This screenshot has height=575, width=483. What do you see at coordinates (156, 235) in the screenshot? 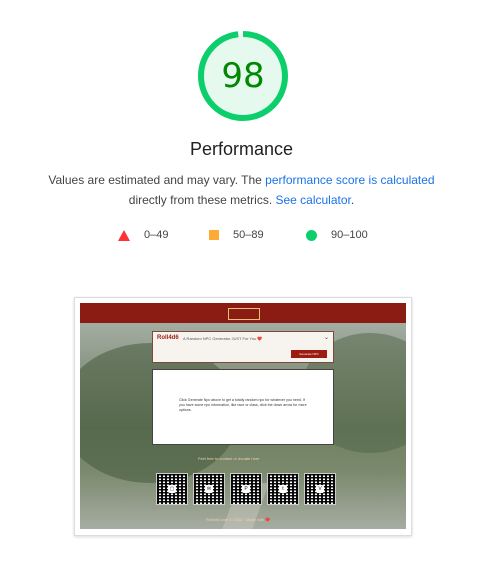
I see `legend-fail-label: 0–49` at bounding box center [156, 235].